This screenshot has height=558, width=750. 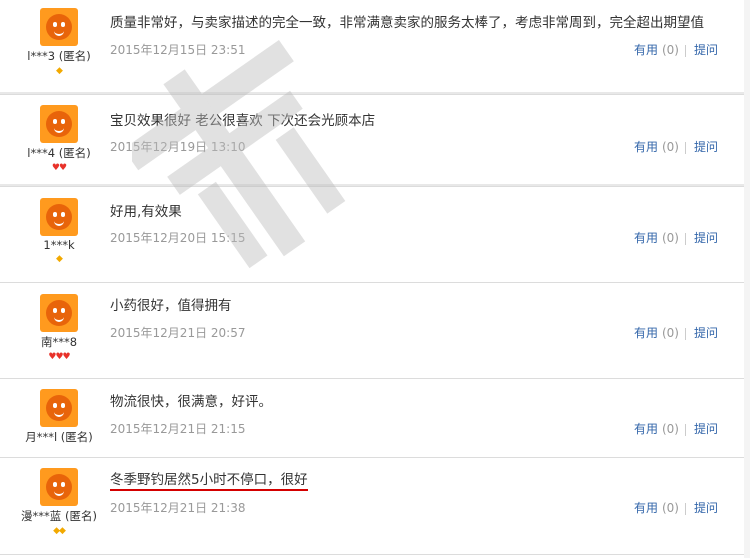 I want to click on review-content: 物流很快，很满意，好评。, so click(x=191, y=402).